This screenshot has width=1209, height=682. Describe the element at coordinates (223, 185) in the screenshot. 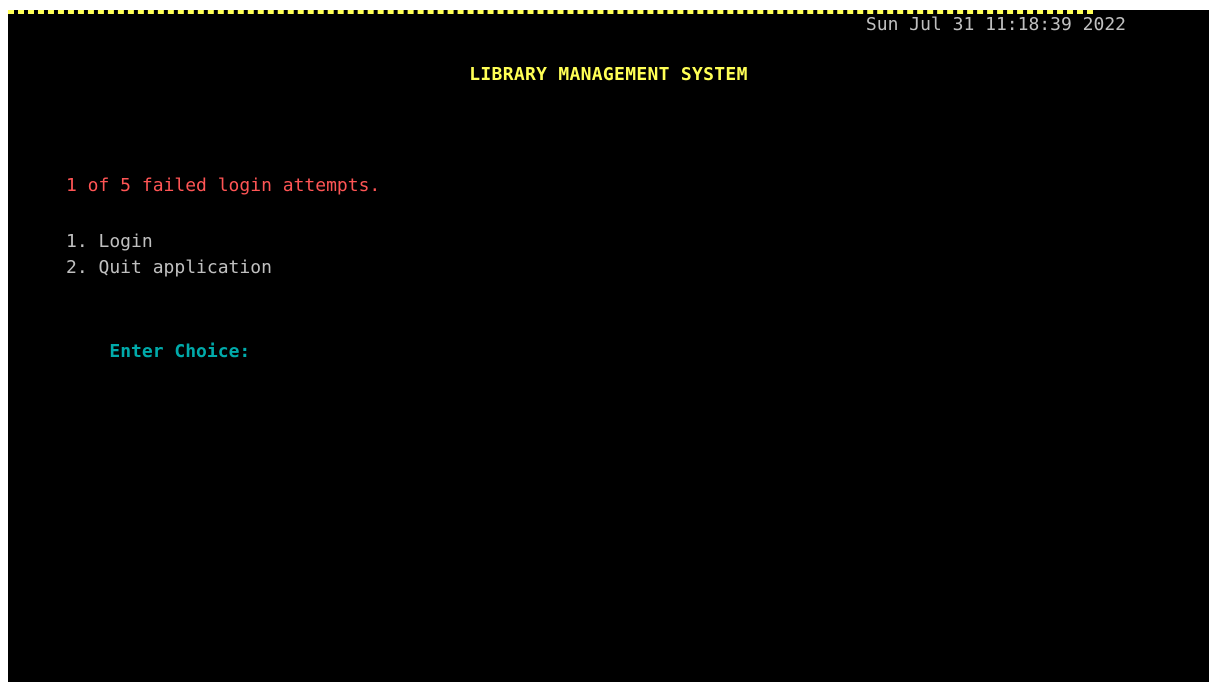

I see `login-error-message: 1 of 5 failed login attempts.` at that location.